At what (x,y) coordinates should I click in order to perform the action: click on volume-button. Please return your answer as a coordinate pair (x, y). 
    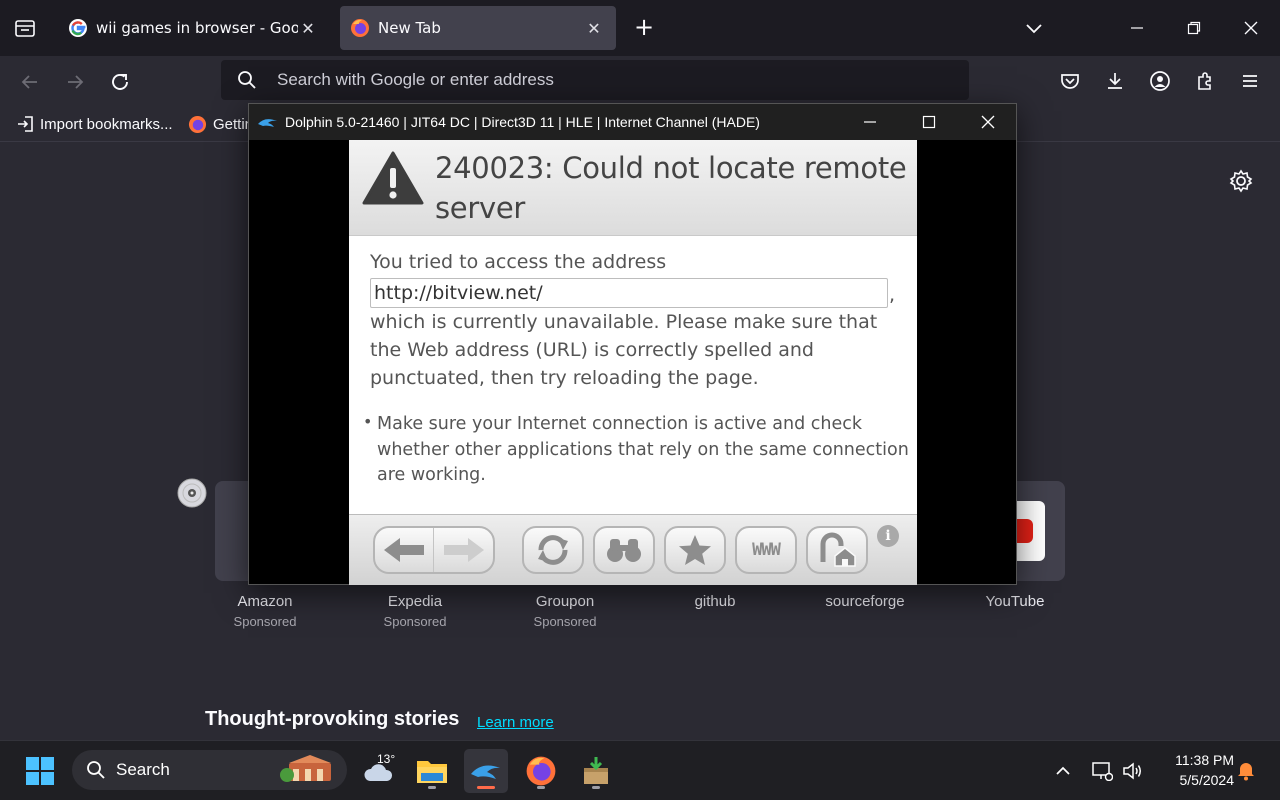
    Looking at the image, I should click on (1133, 771).